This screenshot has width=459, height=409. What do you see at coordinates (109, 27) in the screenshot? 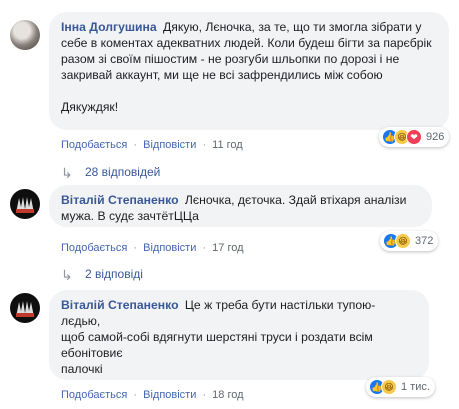
I see `comment-author: Інна Долгушина` at bounding box center [109, 27].